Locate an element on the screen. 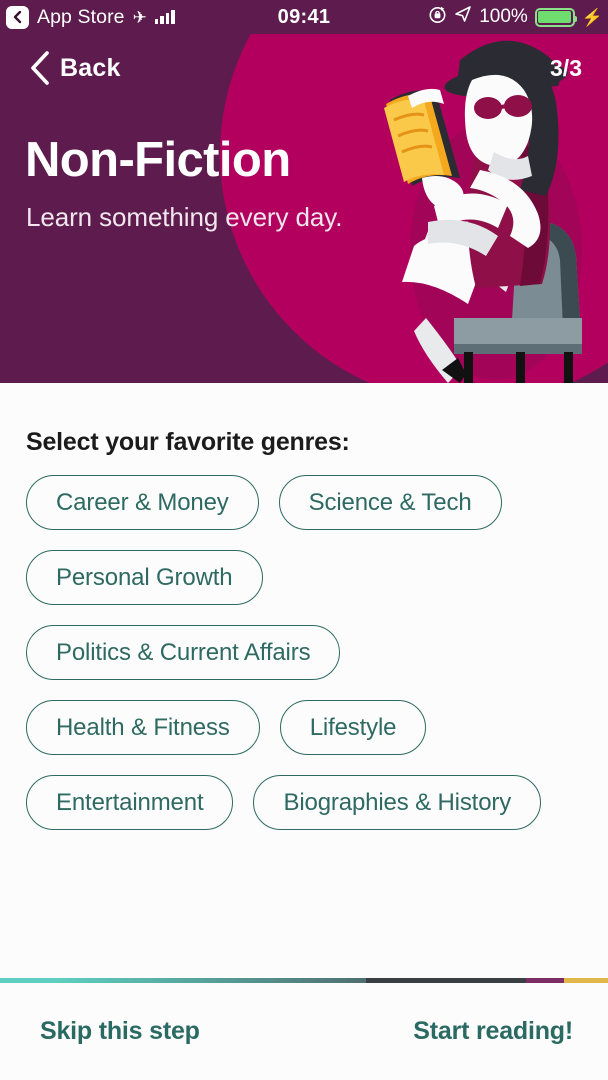  status-bar-right: 100% ⚡ is located at coordinates (518, 17).